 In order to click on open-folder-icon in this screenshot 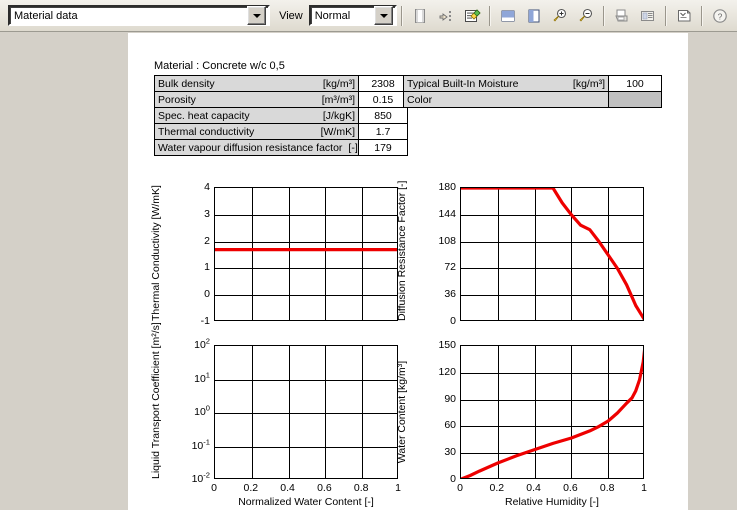, I will do `click(446, 16)`.